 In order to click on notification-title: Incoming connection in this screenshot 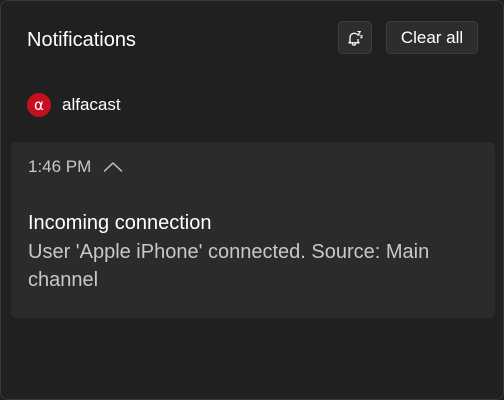, I will do `click(120, 223)`.